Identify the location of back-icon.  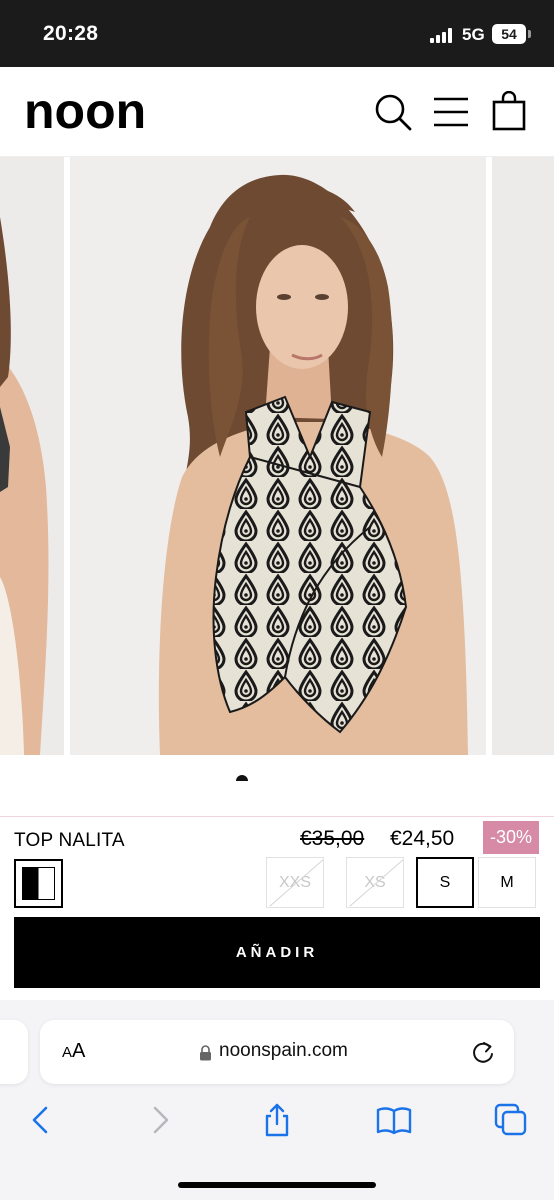
(41, 1120).